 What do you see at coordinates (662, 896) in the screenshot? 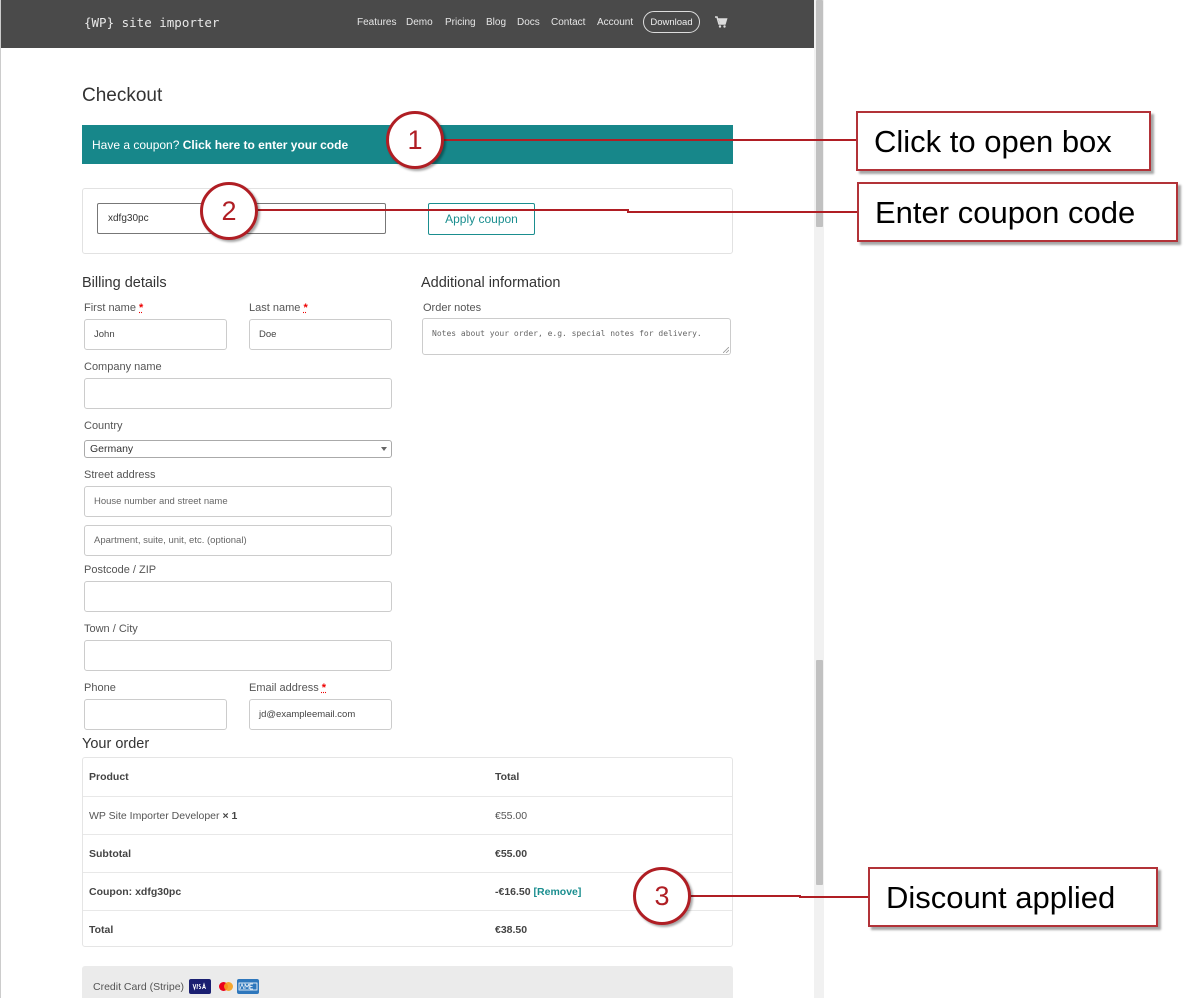
I see `annotation-marker-3: 3` at bounding box center [662, 896].